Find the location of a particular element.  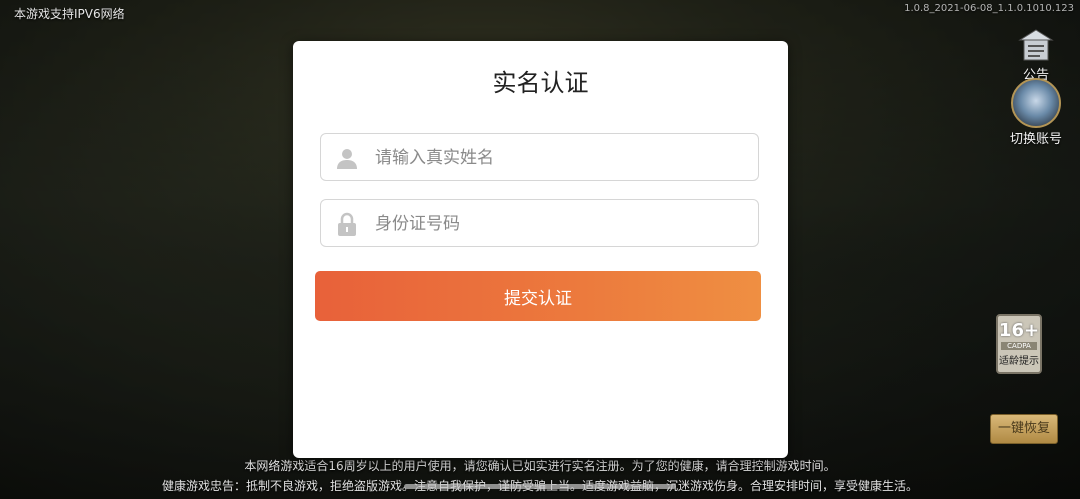

name-field is located at coordinates (539, 157).